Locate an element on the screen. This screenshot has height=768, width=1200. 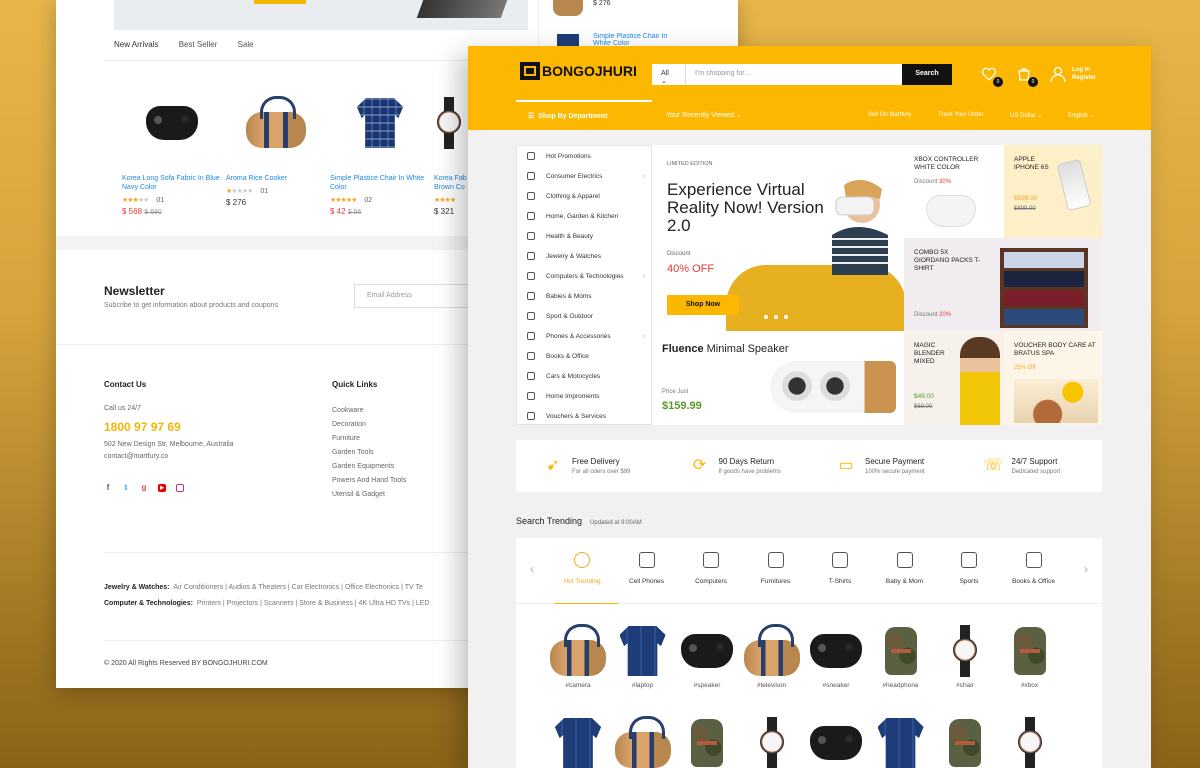
side-title: Simple Plastice Chair In White Color is located at coordinates (633, 40).